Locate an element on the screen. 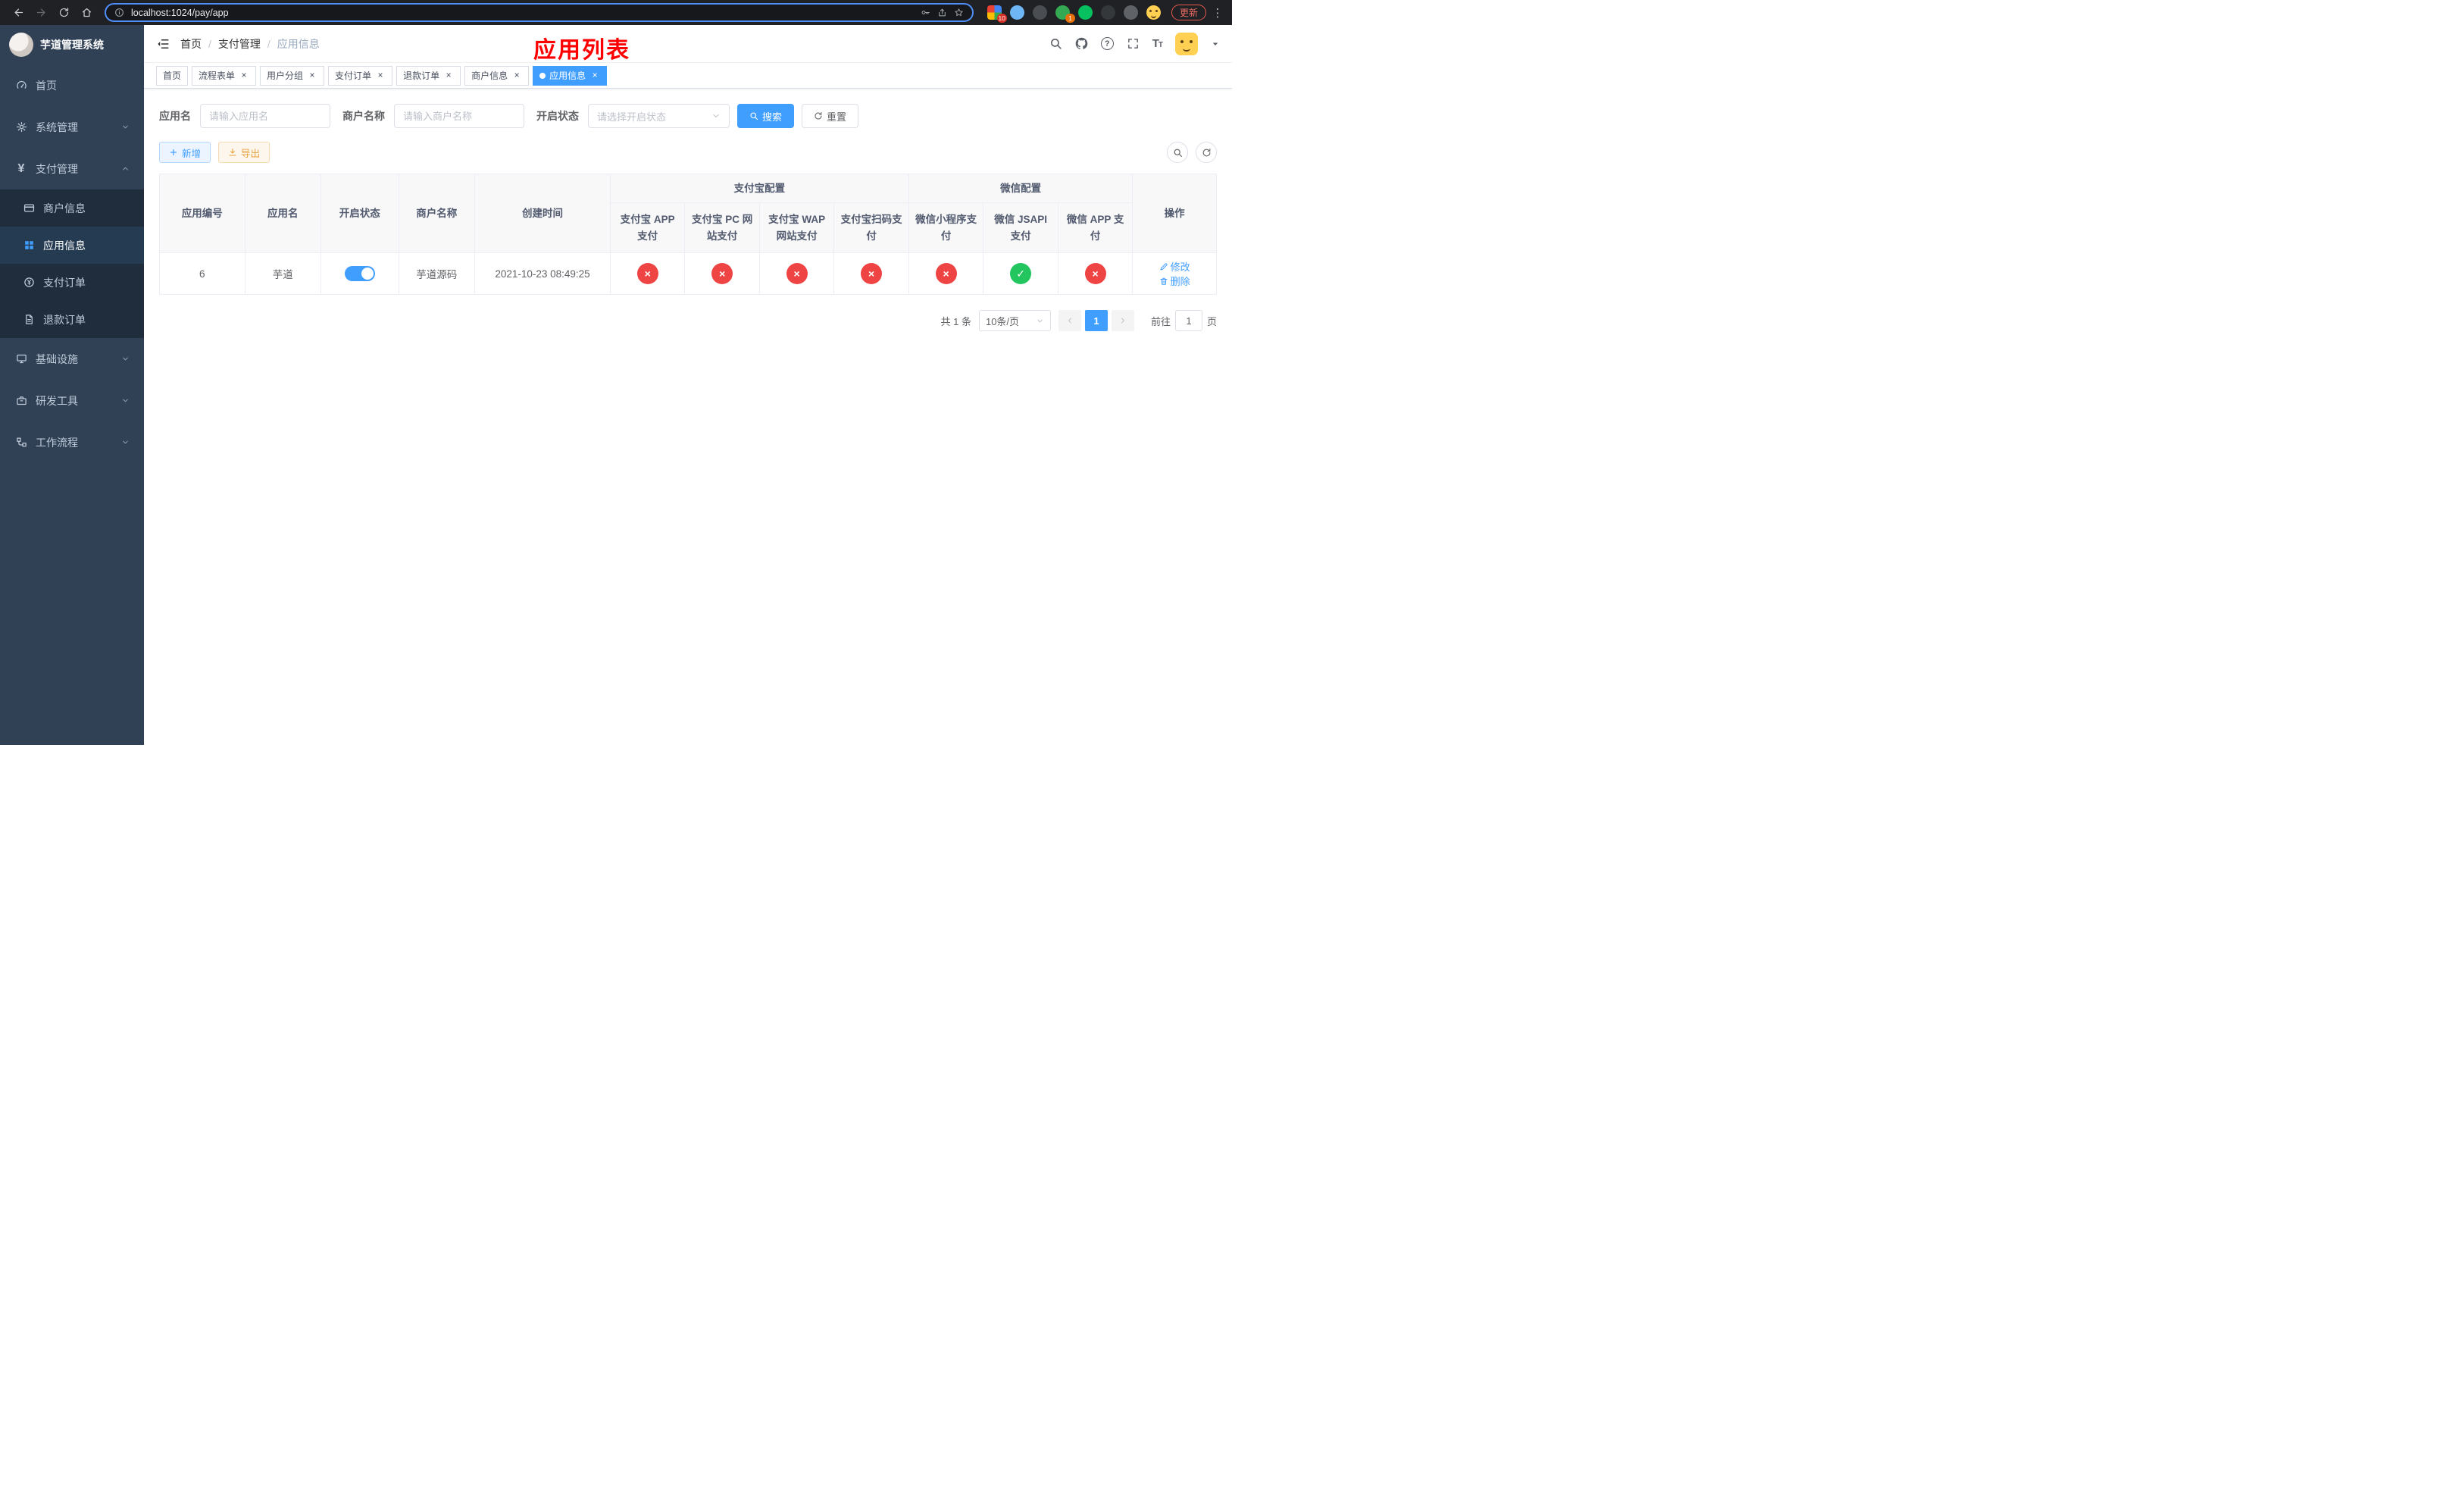  fullscreen-icon is located at coordinates (1133, 44).